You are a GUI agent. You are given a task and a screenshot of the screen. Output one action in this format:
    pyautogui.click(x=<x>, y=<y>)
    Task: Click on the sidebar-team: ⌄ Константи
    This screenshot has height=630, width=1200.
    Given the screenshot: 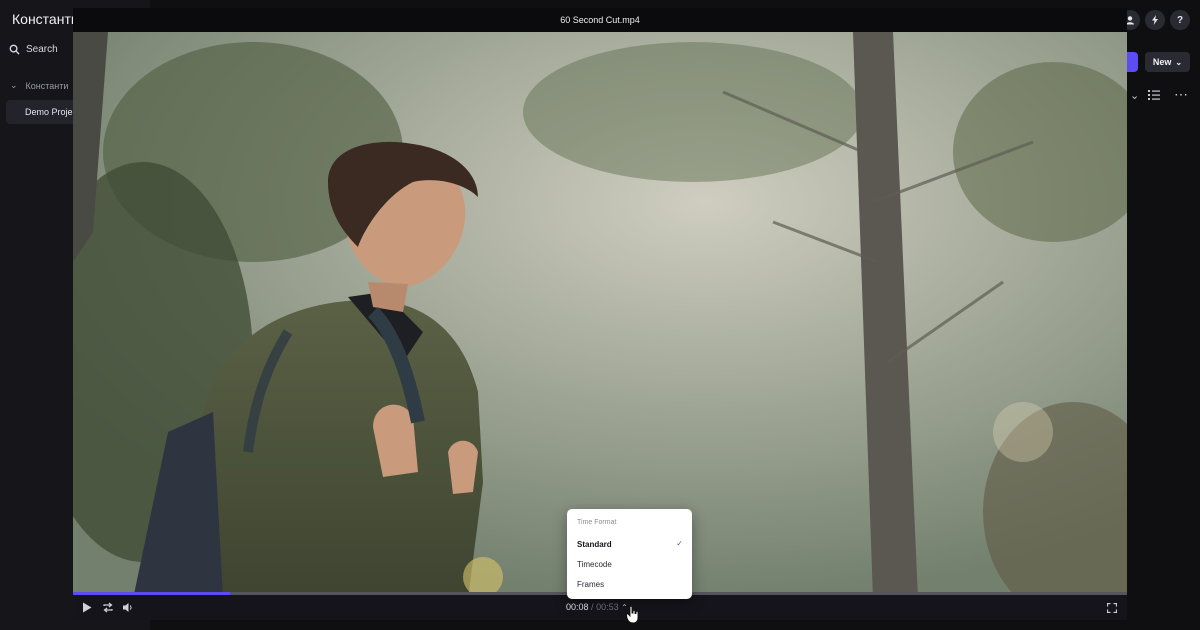 What is the action you would take?
    pyautogui.click(x=39, y=85)
    